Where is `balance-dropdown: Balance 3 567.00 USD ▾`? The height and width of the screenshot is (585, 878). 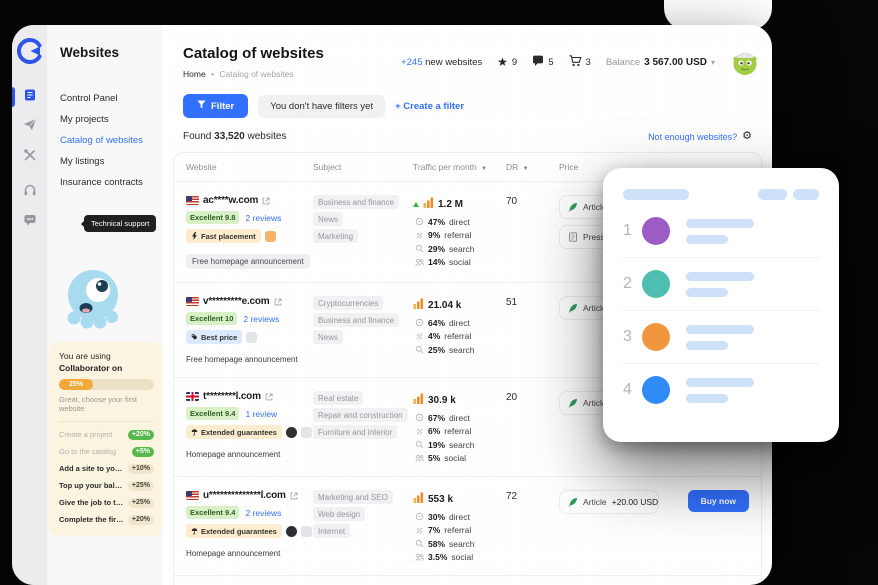 balance-dropdown: Balance 3 567.00 USD ▾ is located at coordinates (660, 62).